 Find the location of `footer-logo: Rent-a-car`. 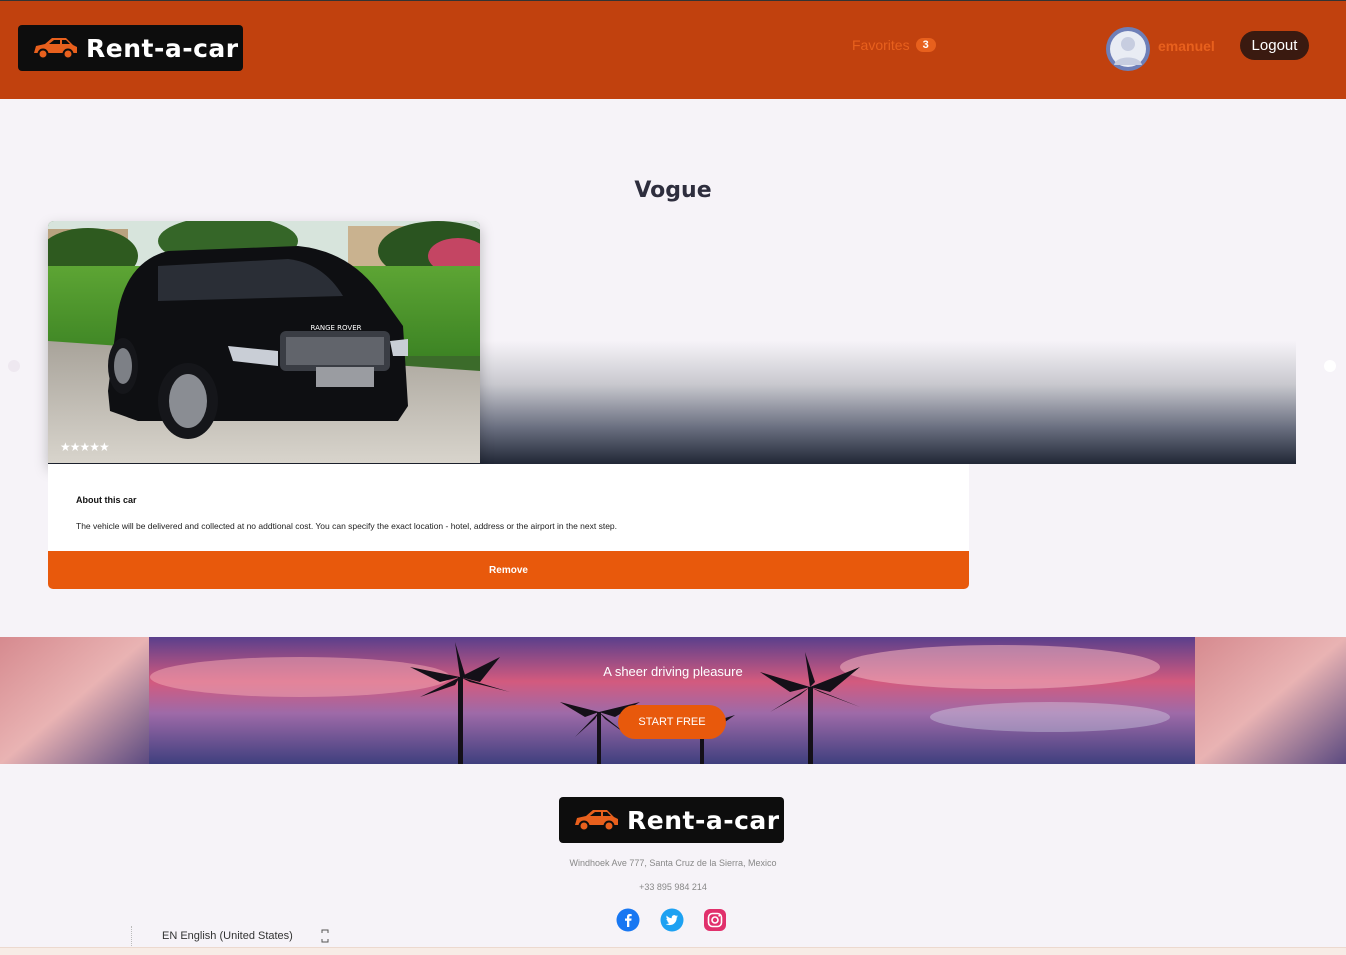

footer-logo: Rent-a-car is located at coordinates (671, 820).